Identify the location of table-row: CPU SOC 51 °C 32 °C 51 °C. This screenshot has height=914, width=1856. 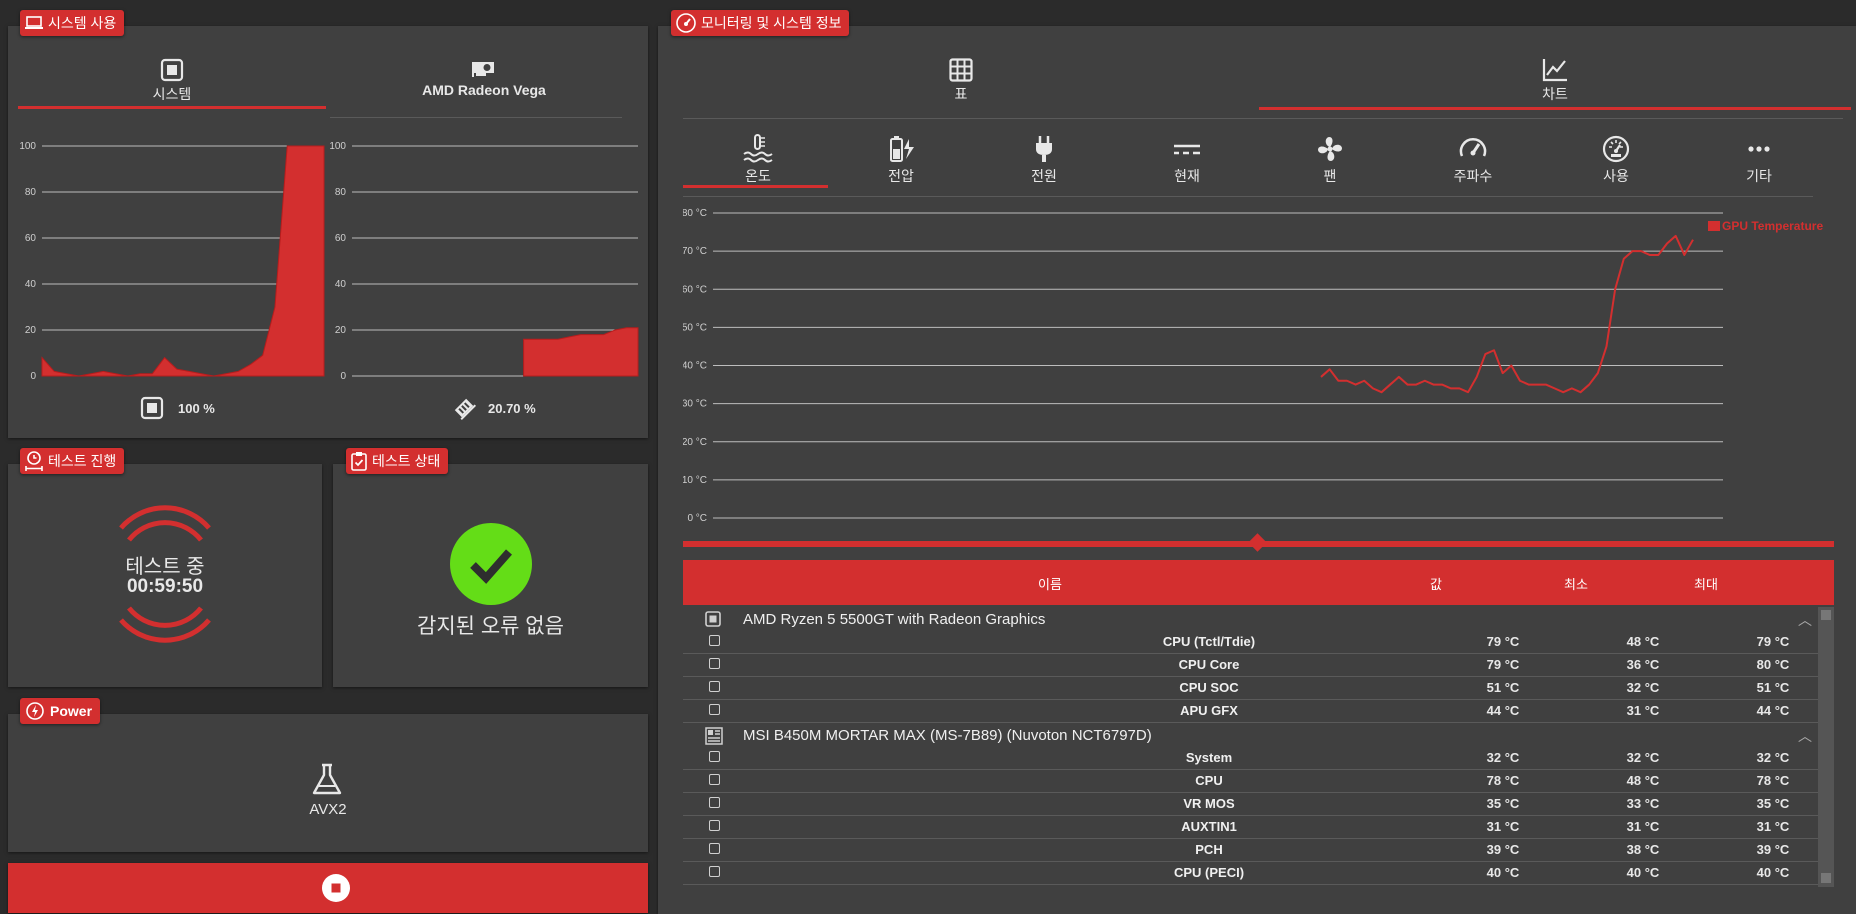
(1250, 688).